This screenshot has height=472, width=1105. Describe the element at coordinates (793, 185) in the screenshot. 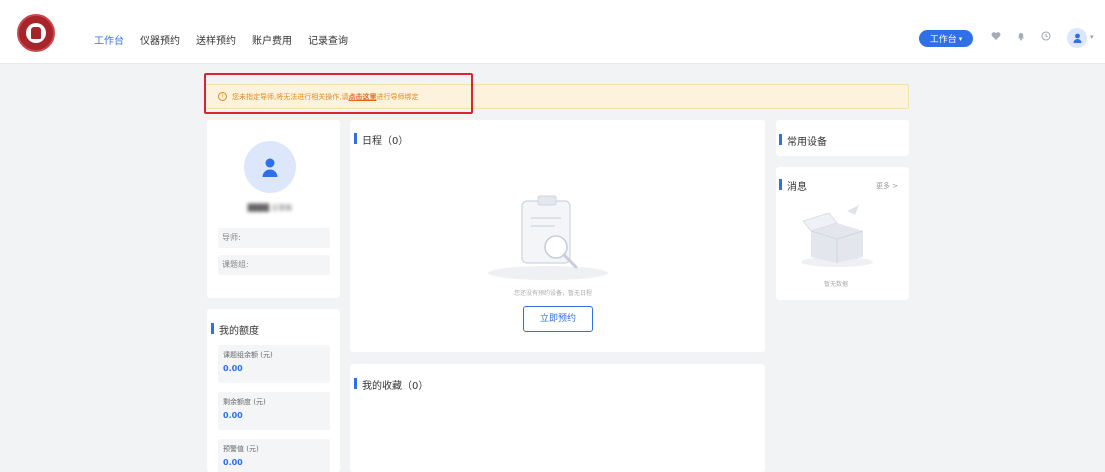

I see `messages-title: 消息` at that location.